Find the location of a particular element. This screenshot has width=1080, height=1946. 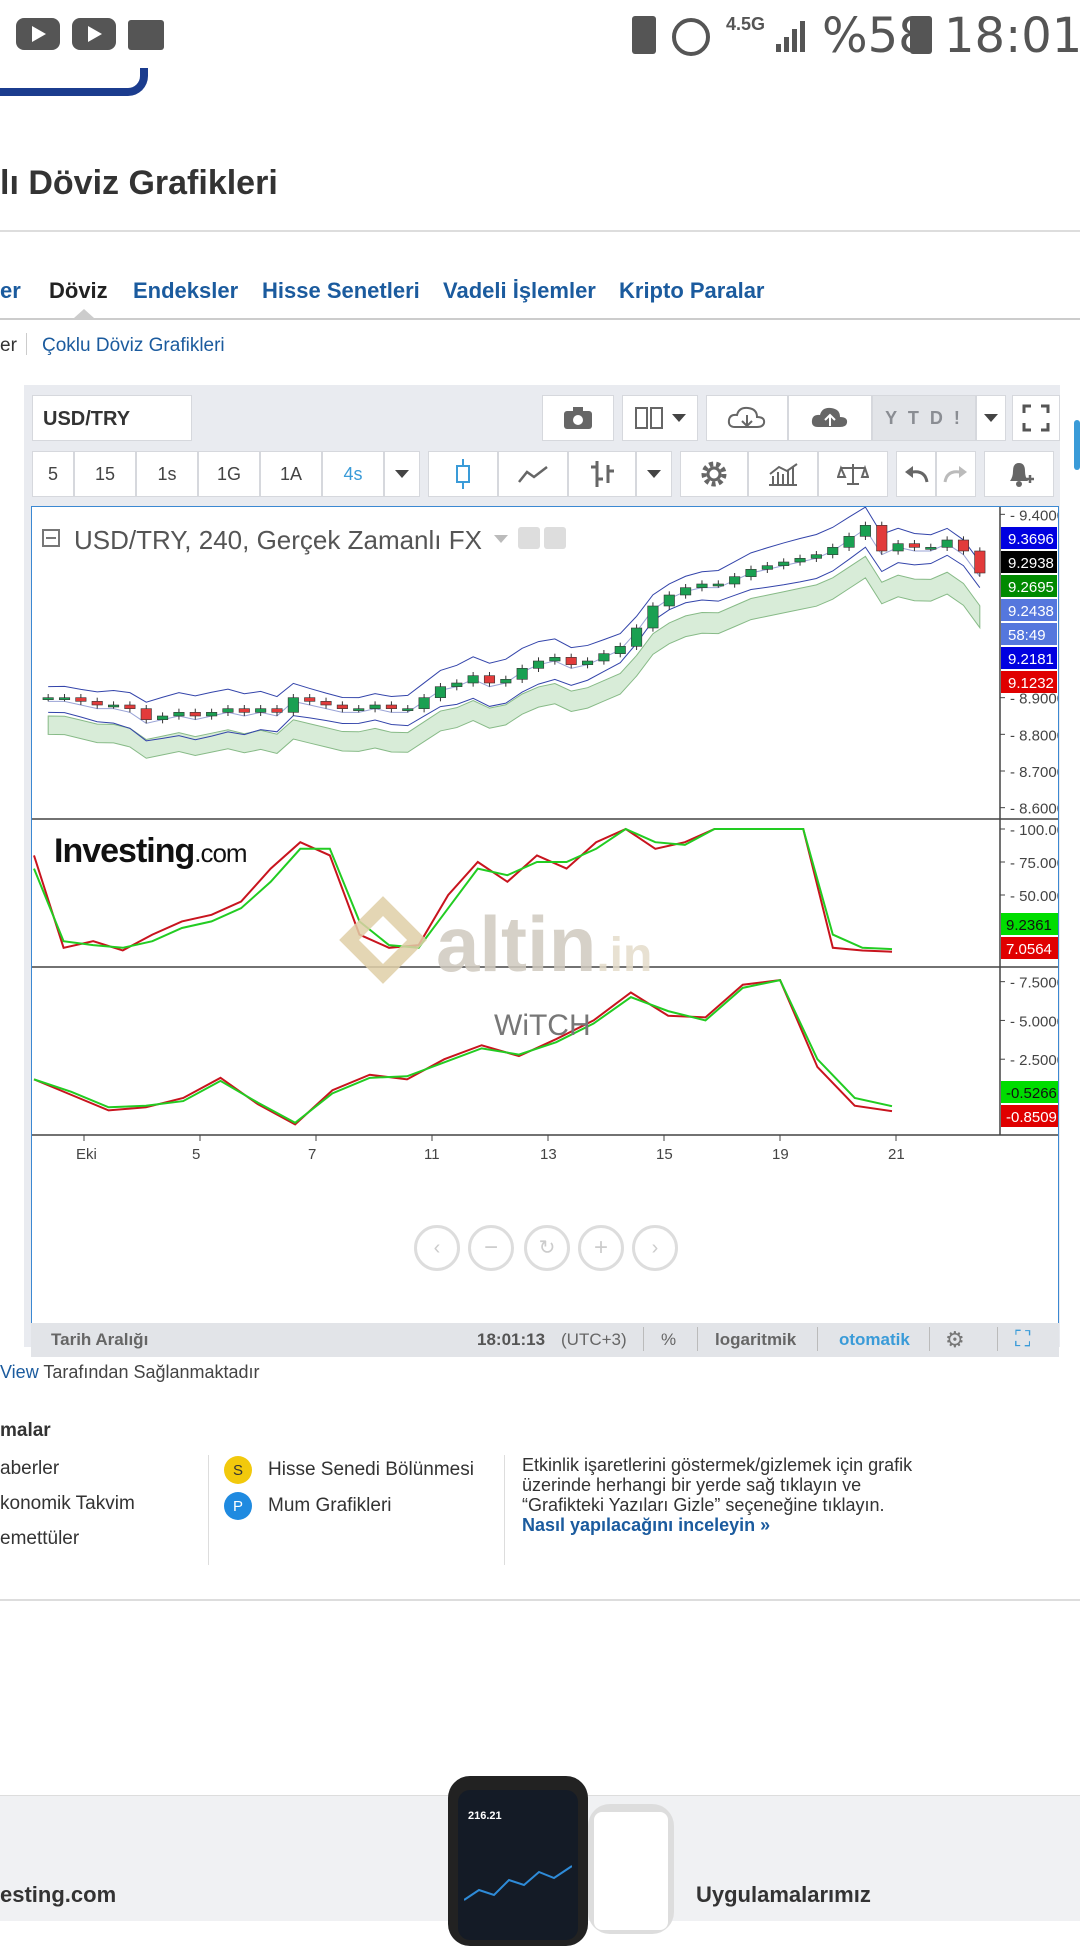

y-tick-label: - 8.9000 is located at coordinates (1034, 699).